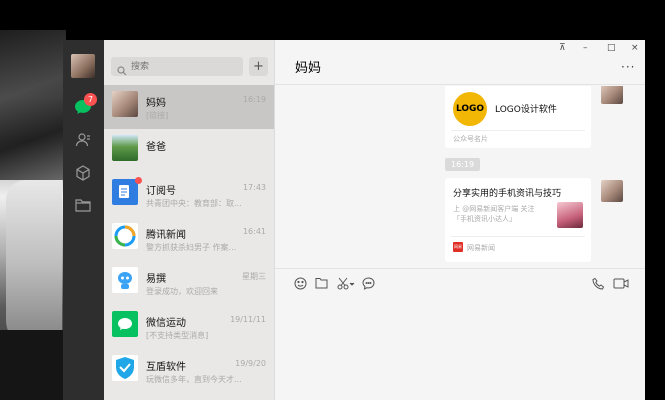 This screenshot has height=400, width=665. I want to click on minimize-button: –, so click(585, 48).